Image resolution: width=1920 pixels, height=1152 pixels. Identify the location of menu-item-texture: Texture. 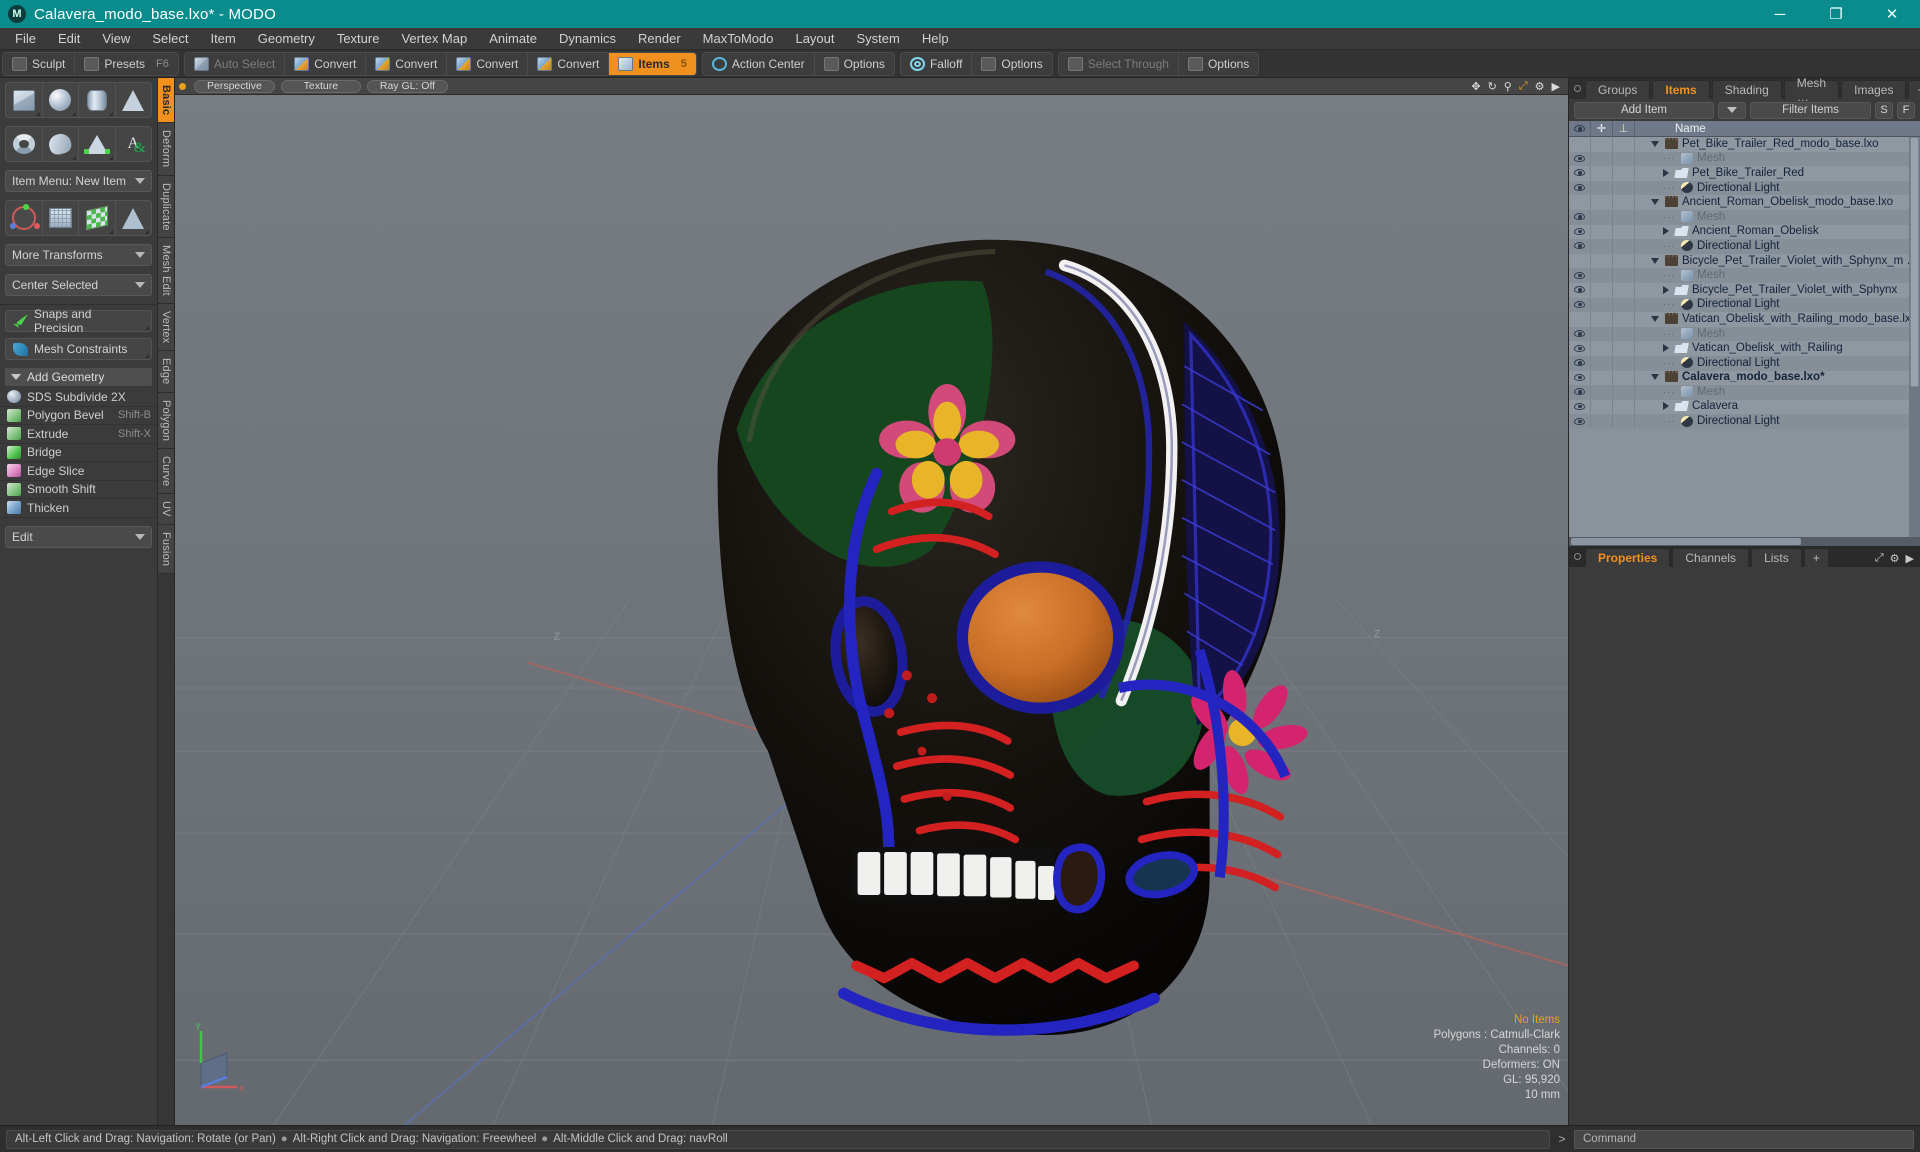
(358, 38).